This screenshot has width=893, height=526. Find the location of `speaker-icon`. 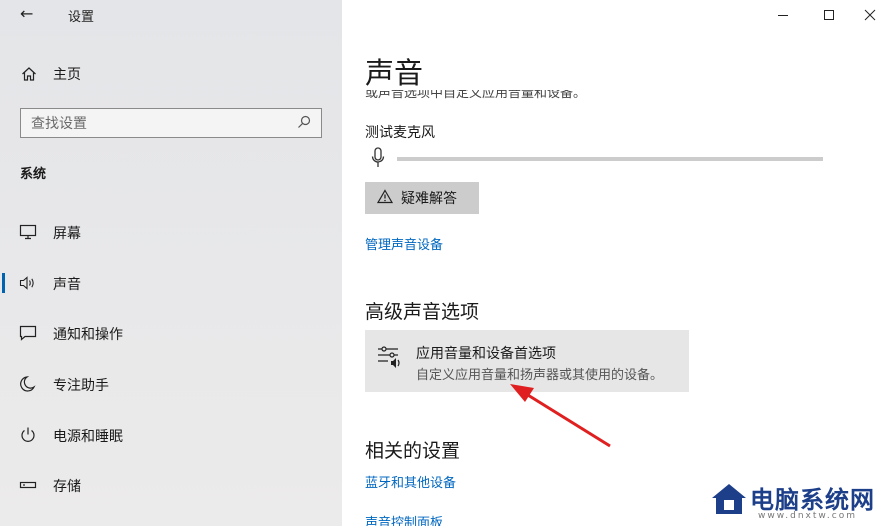

speaker-icon is located at coordinates (28, 283).